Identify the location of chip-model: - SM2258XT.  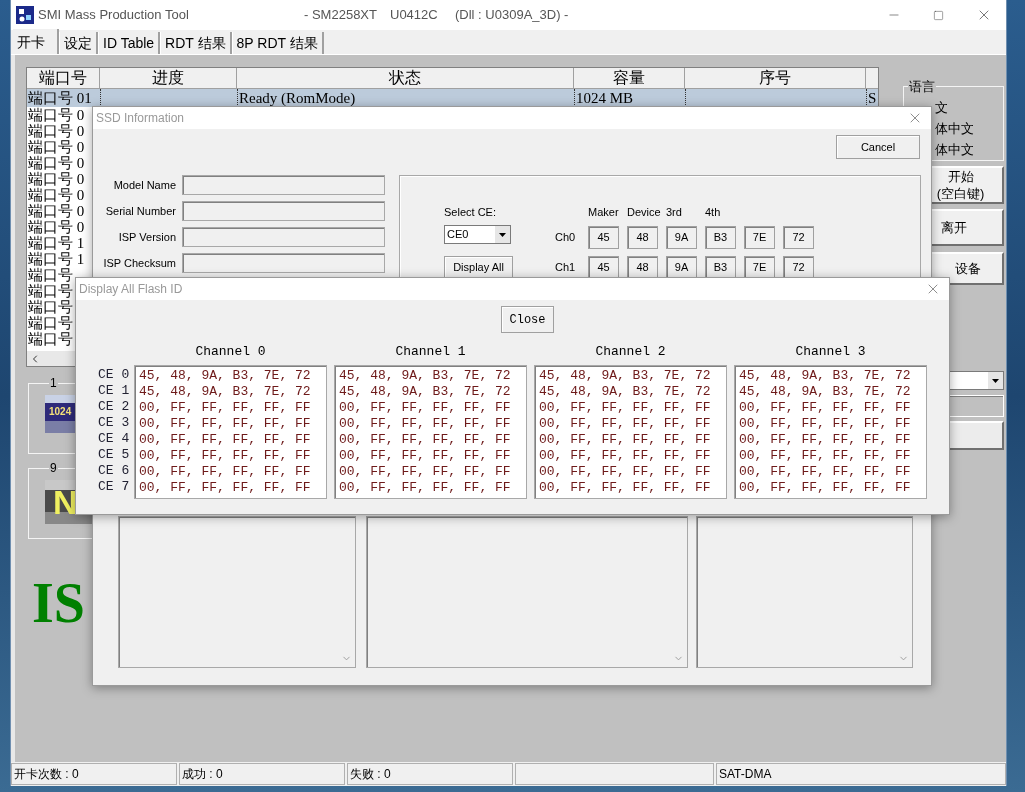
(341, 15).